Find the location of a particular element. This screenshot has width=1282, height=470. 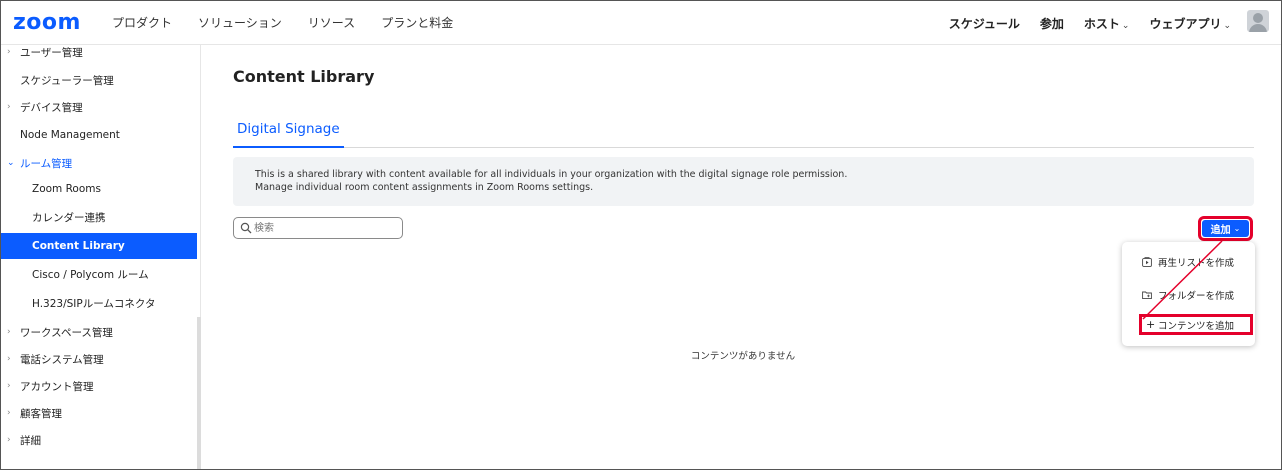

sidebar-item-h323-sip: H.323/SIPルームコネクタ is located at coordinates (99, 303).